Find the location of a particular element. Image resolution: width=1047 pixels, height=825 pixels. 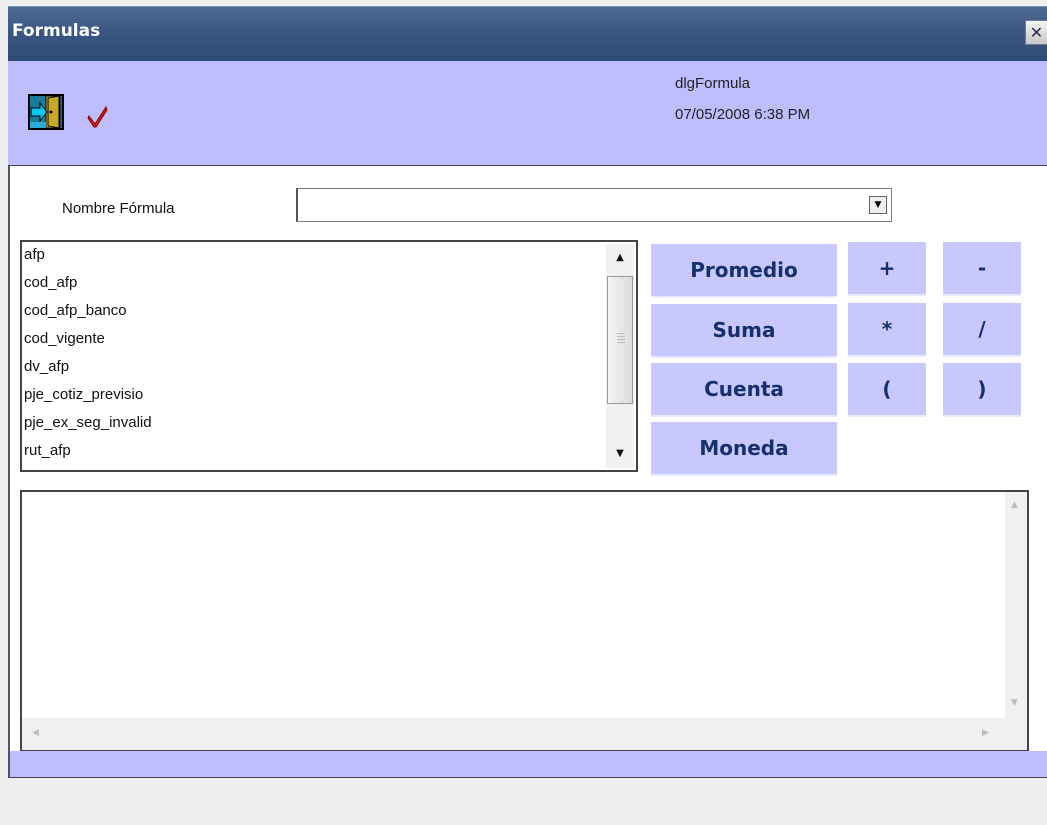

dialog-datetime: 07/05/2008 6:38 PM is located at coordinates (743, 114).